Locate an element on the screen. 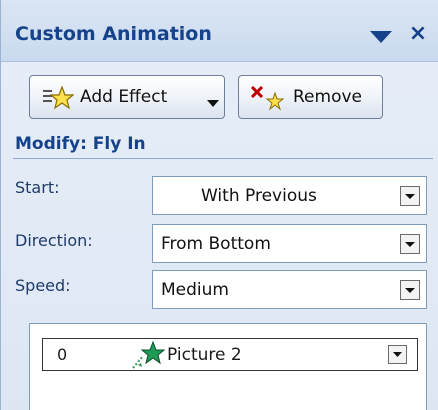  start-select: With Previous is located at coordinates (289, 195).